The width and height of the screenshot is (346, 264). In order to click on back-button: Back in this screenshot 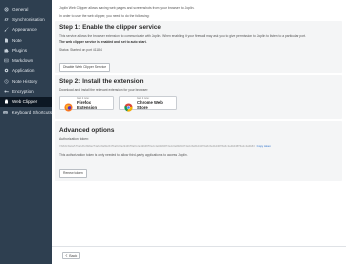, I will do `click(71, 255)`.